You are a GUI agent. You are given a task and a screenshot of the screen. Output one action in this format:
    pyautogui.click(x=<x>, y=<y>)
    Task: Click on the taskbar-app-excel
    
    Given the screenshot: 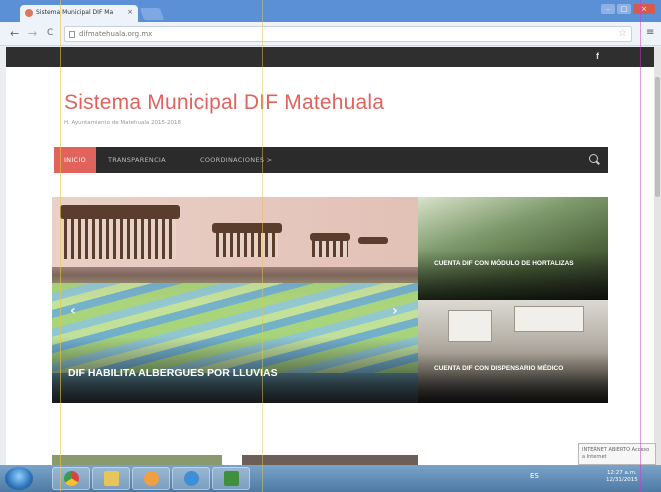 What is the action you would take?
    pyautogui.click(x=231, y=478)
    